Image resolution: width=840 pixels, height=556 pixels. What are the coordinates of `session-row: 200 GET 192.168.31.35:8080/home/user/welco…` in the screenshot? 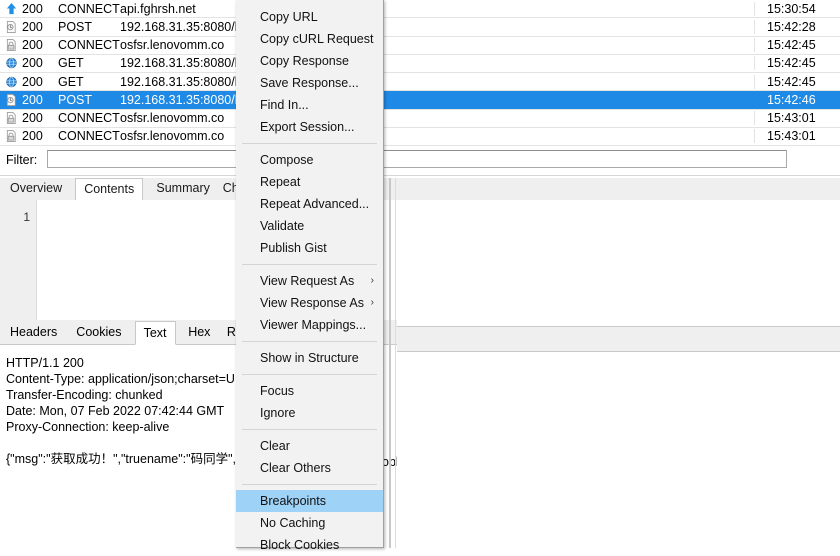 It's located at (420, 82).